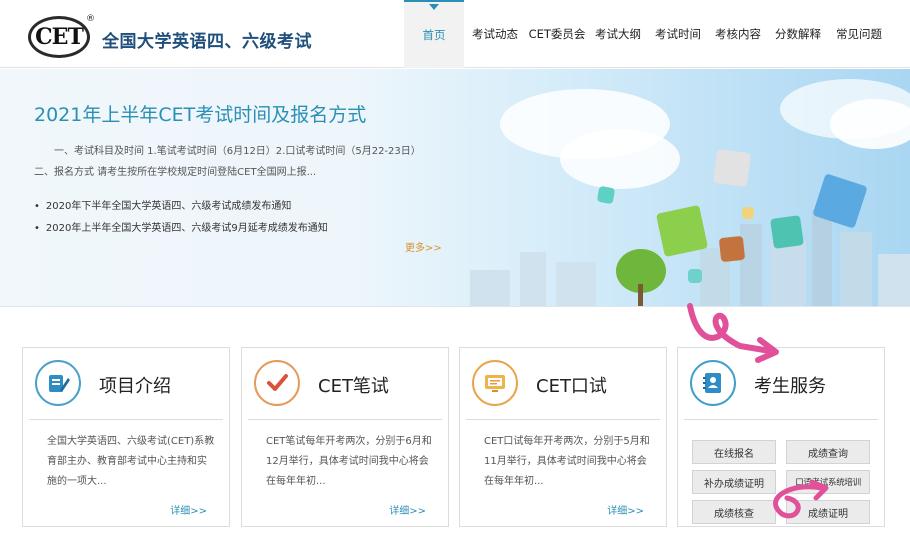 Image resolution: width=910 pixels, height=550 pixels. Describe the element at coordinates (798, 34) in the screenshot. I see `nav-item-score: 分数解释` at that location.